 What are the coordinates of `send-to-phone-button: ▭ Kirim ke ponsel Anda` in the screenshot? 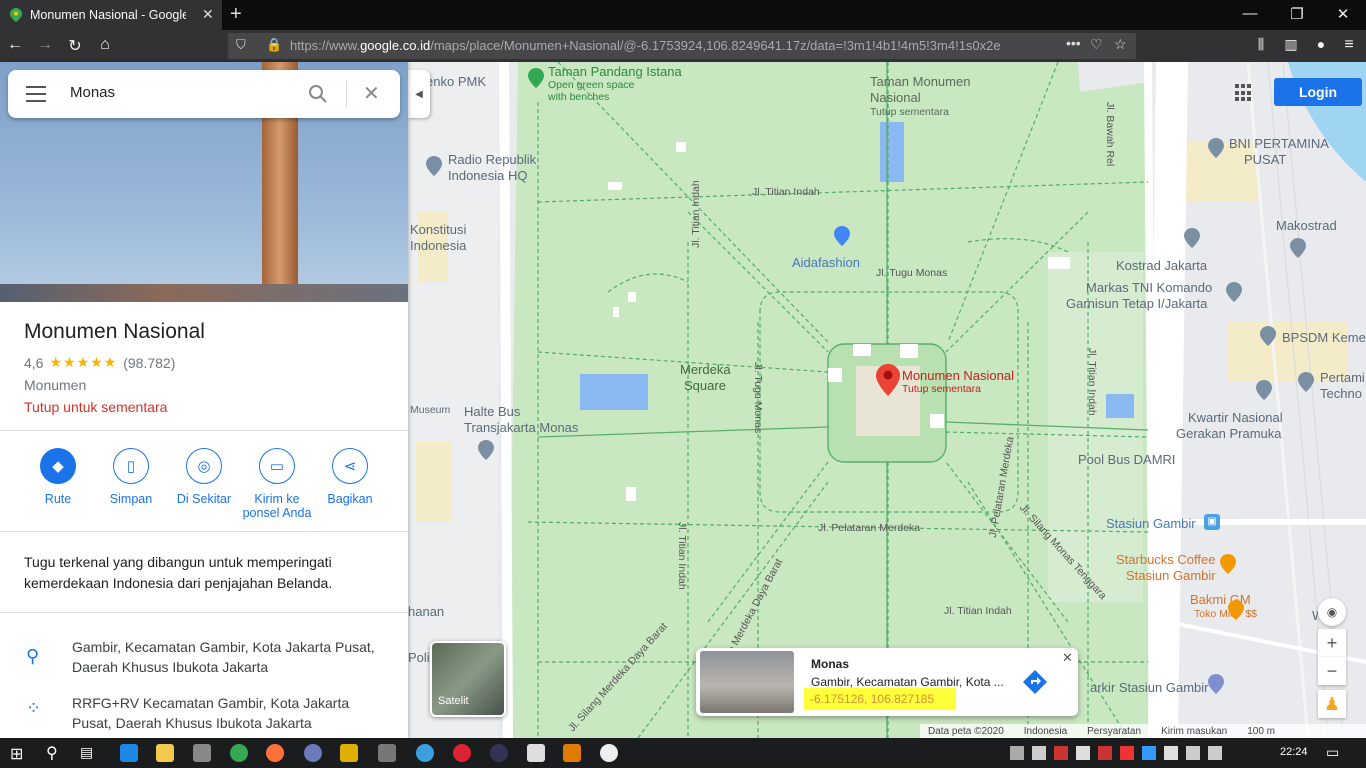 It's located at (277, 484).